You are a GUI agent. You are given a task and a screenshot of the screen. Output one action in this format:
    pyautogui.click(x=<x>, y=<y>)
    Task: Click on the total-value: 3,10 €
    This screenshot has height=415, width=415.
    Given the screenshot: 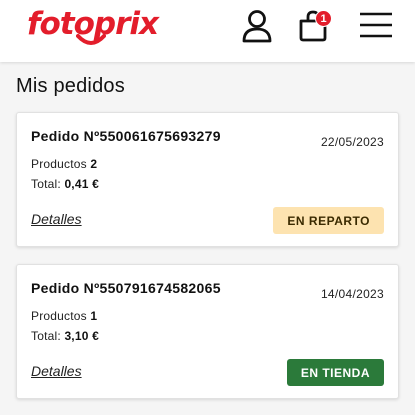 What is the action you would take?
    pyautogui.click(x=82, y=336)
    